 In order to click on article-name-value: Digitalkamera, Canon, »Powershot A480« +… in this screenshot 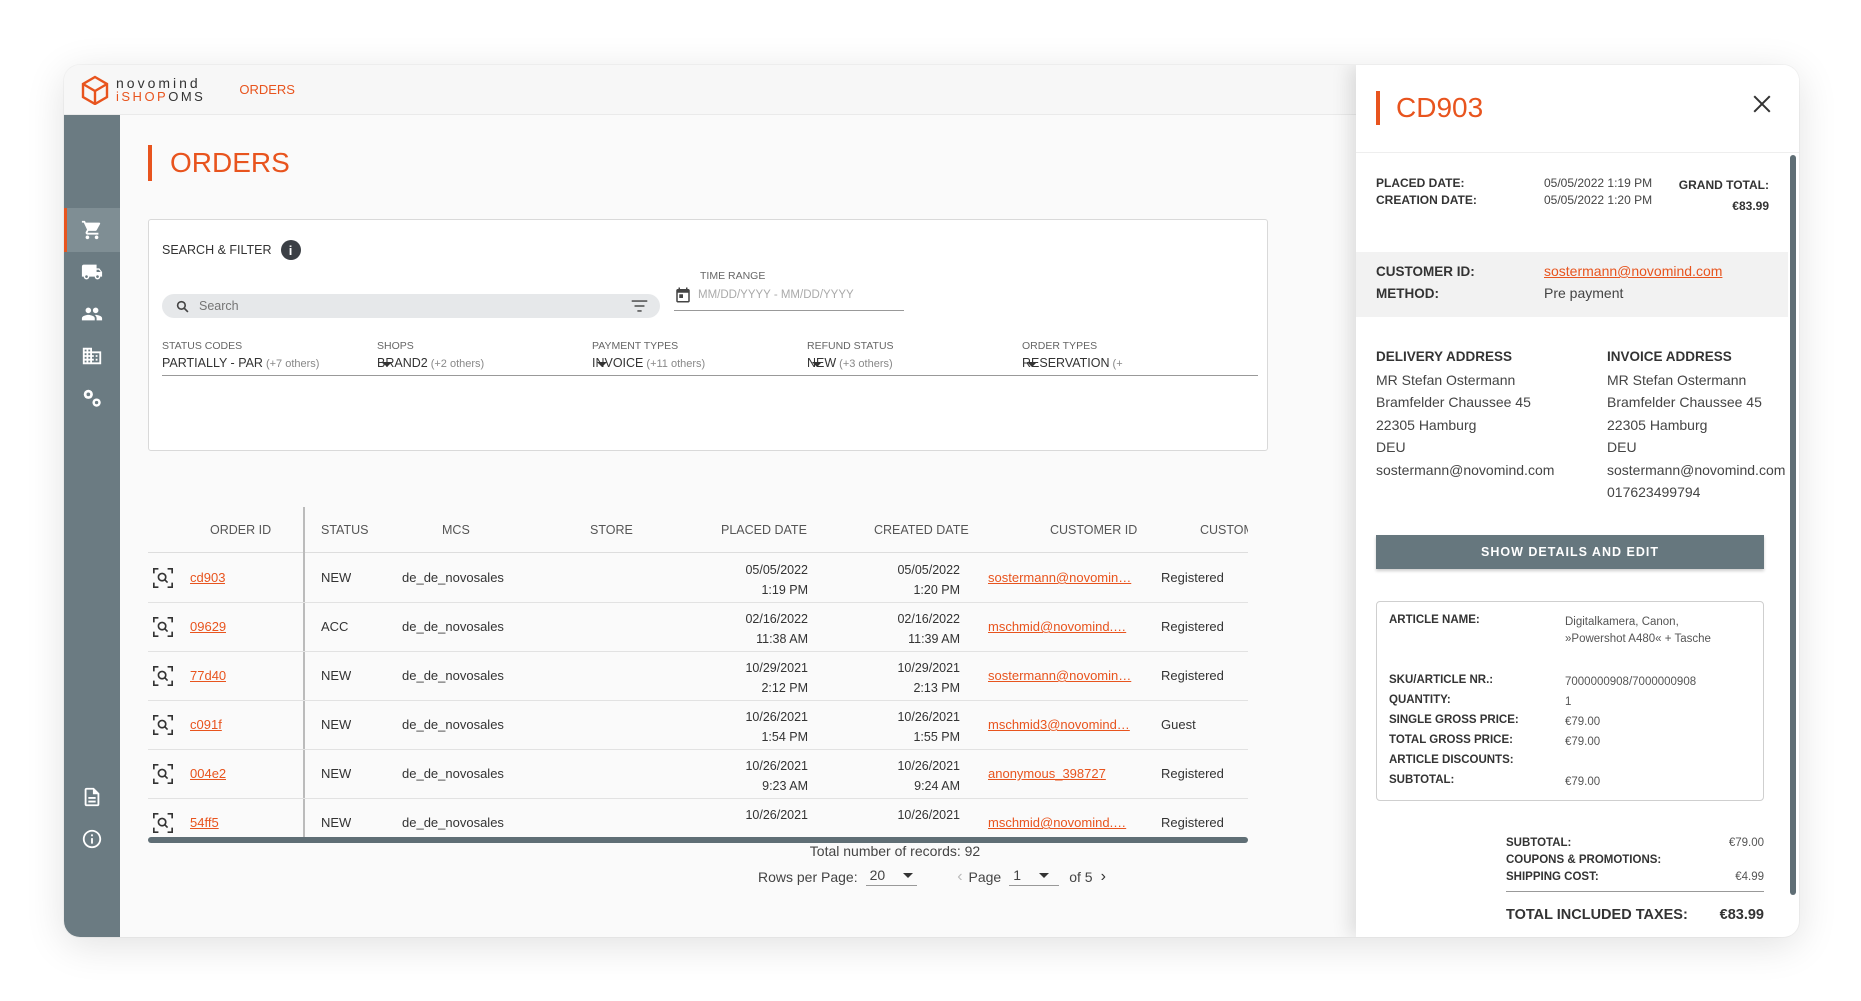, I will do `click(1638, 630)`.